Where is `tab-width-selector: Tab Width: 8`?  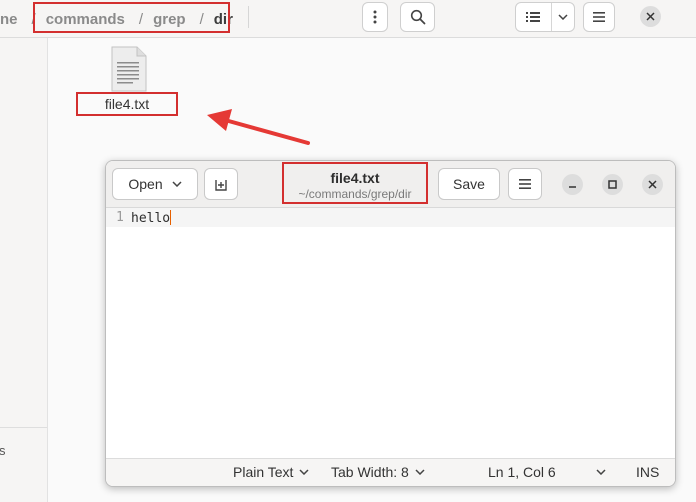 tab-width-selector: Tab Width: 8 is located at coordinates (378, 472).